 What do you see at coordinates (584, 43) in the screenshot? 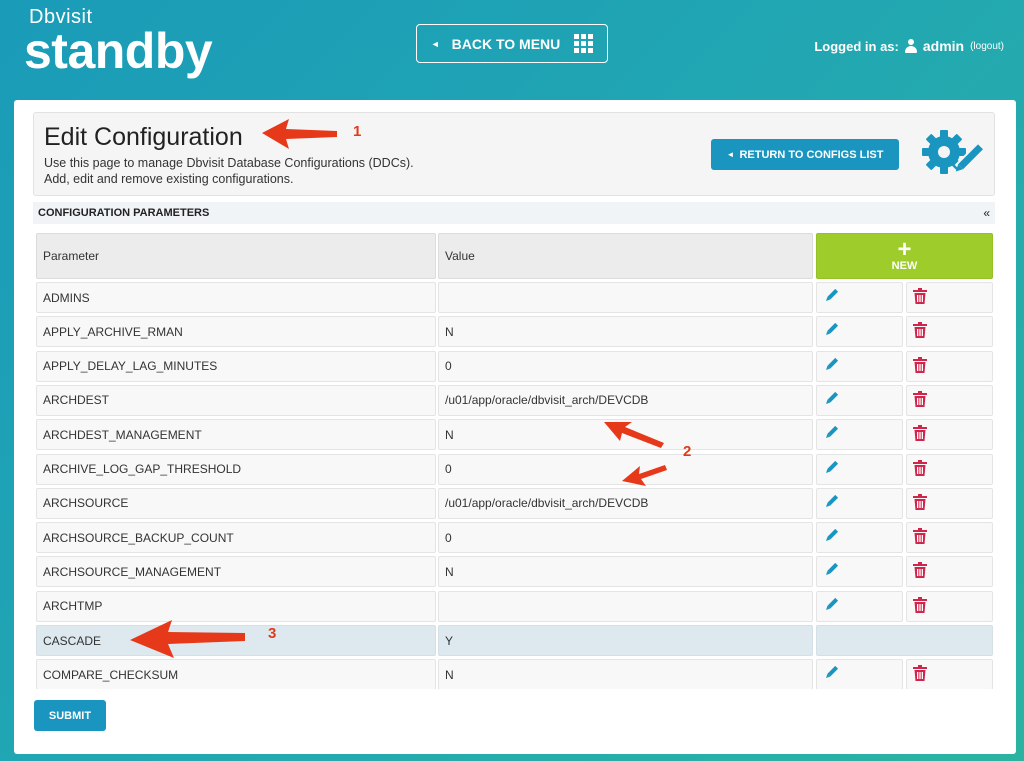
I see `grid-menu-icon` at bounding box center [584, 43].